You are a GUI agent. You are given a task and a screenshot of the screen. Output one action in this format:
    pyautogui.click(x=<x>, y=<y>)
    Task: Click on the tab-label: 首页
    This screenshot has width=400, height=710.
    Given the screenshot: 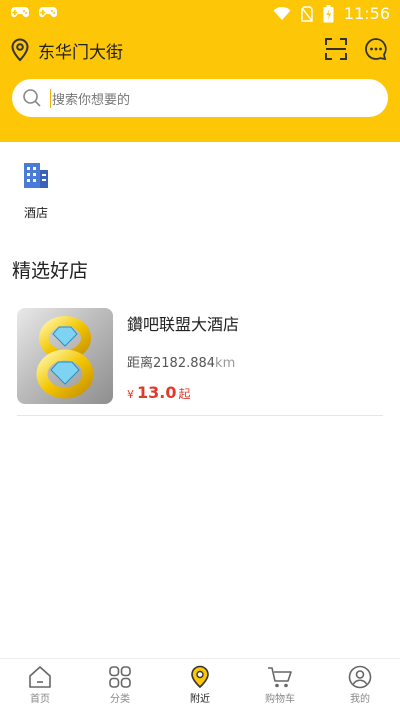 What is the action you would take?
    pyautogui.click(x=40, y=699)
    